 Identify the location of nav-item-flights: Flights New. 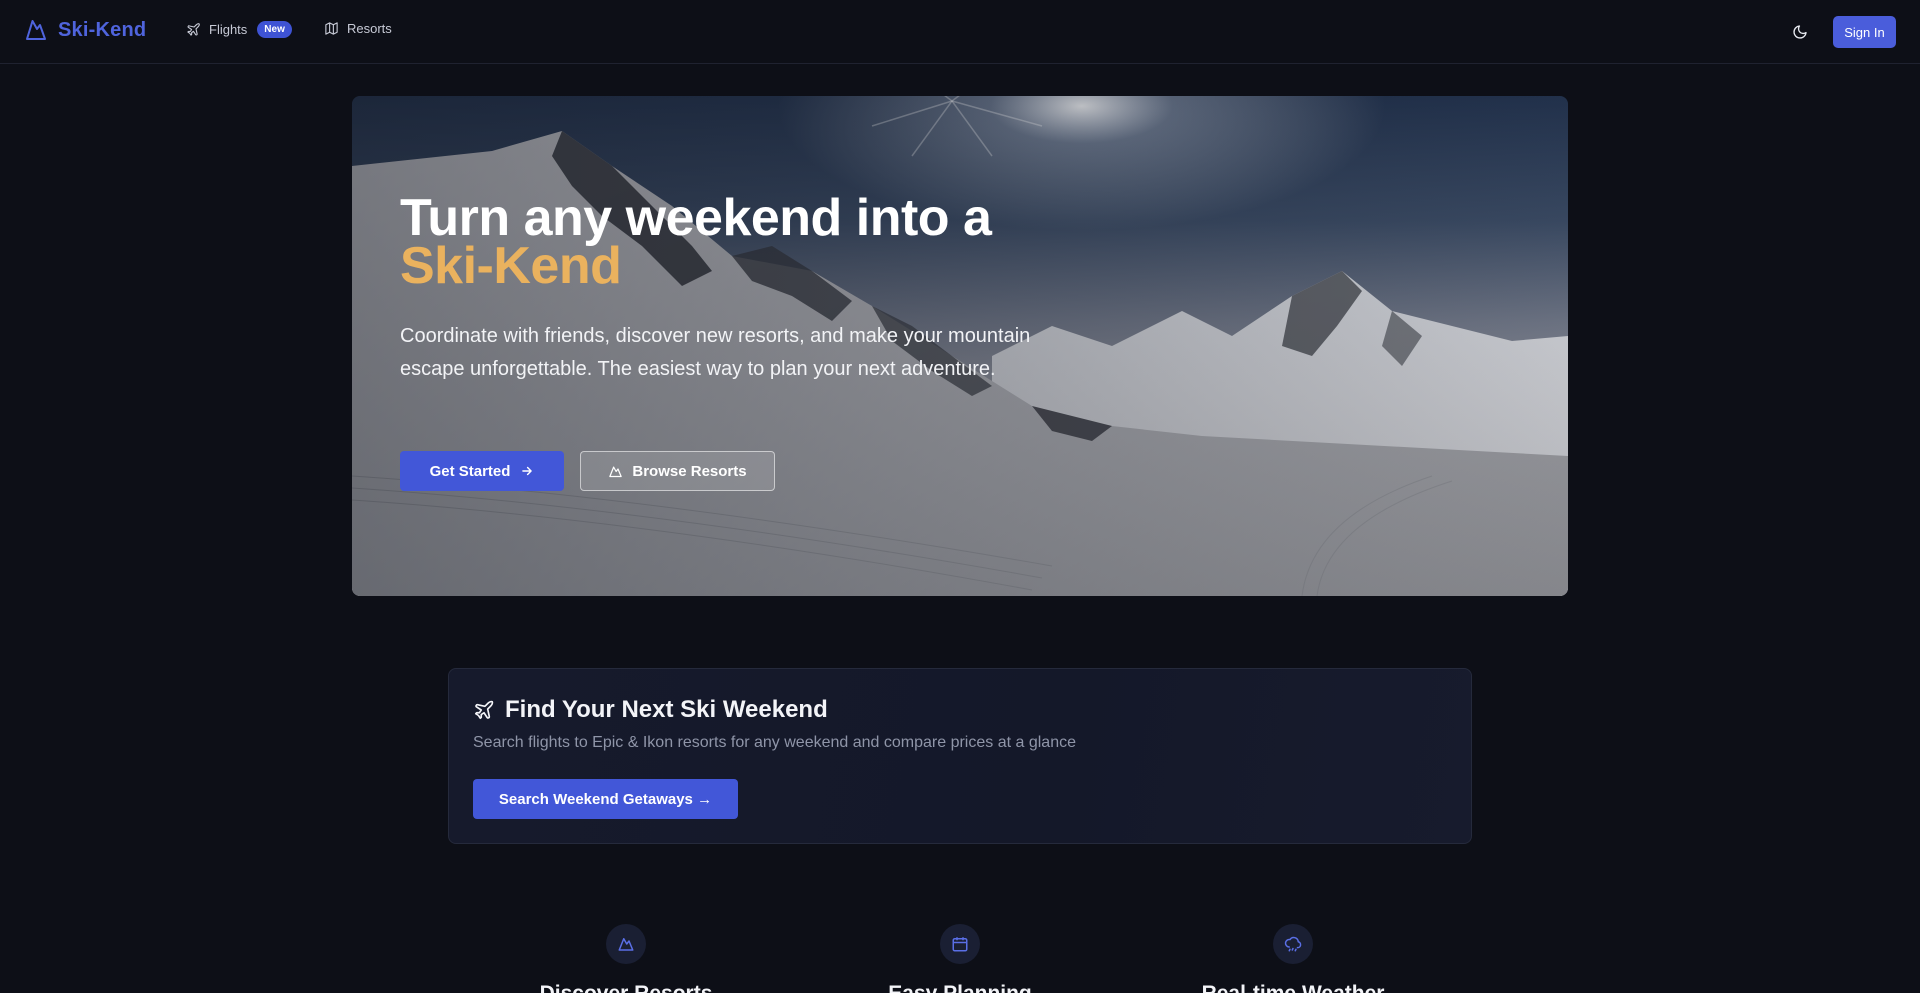
(239, 29).